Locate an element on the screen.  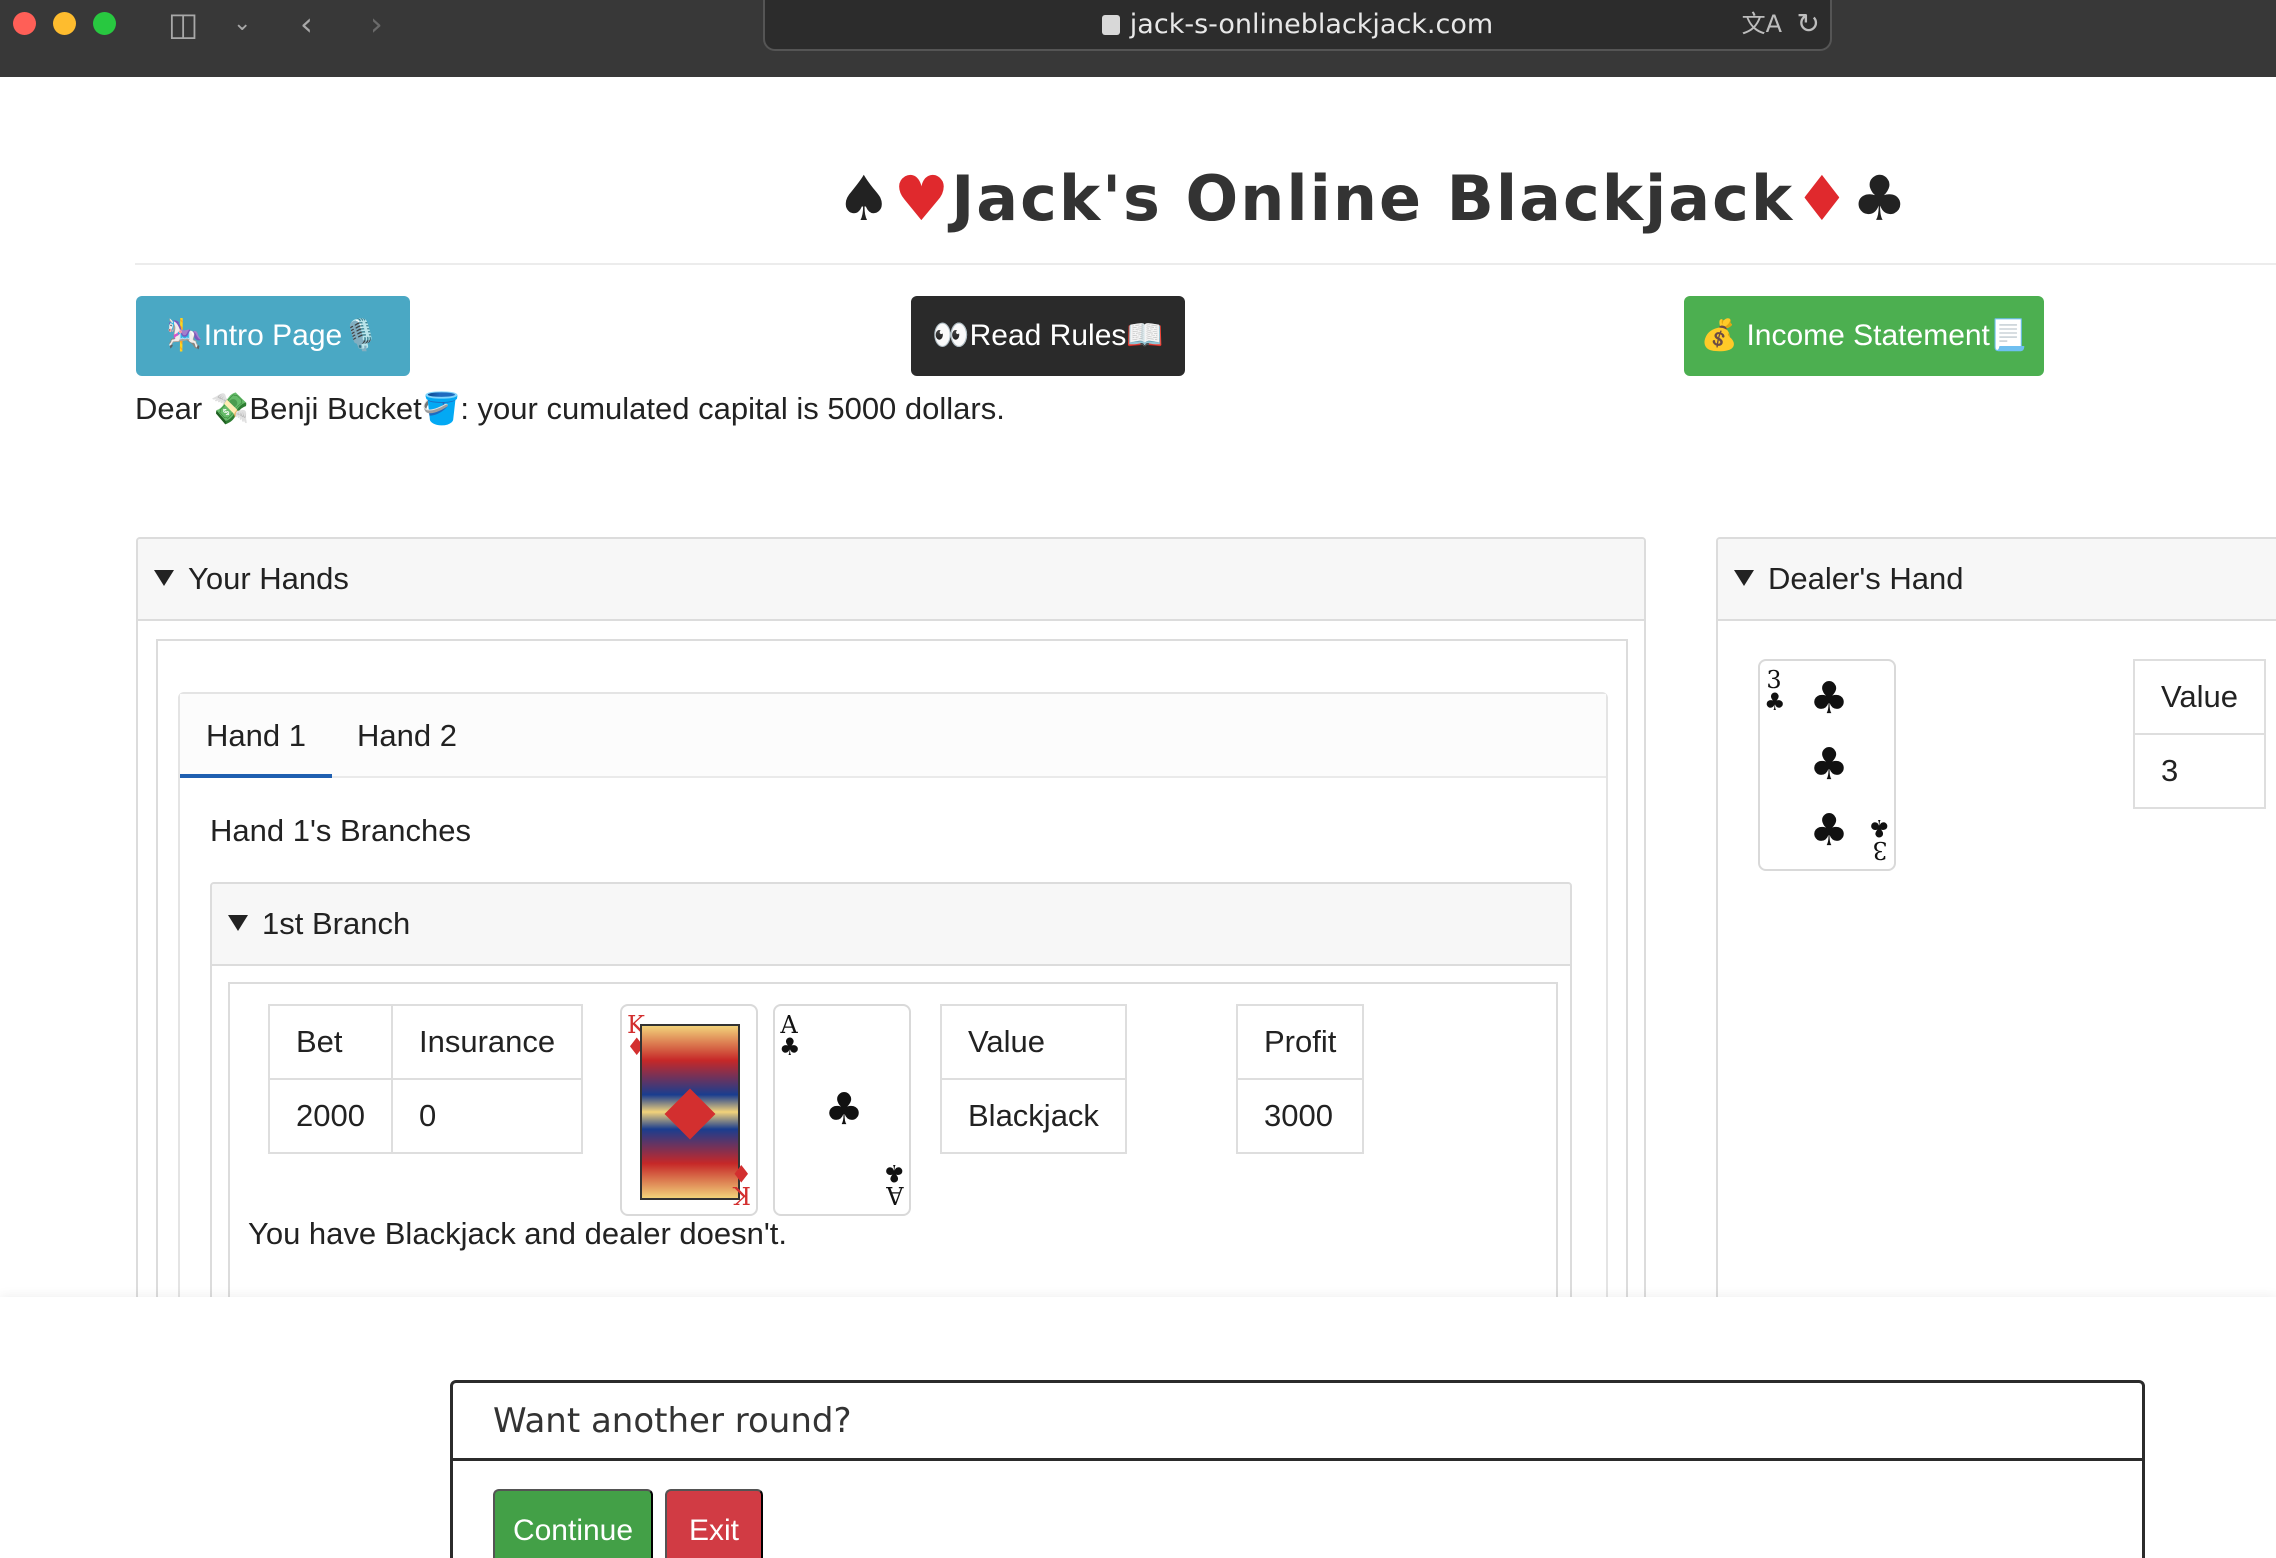
another-round-dialog: Want another round? Continue Exit is located at coordinates (1297, 1469).